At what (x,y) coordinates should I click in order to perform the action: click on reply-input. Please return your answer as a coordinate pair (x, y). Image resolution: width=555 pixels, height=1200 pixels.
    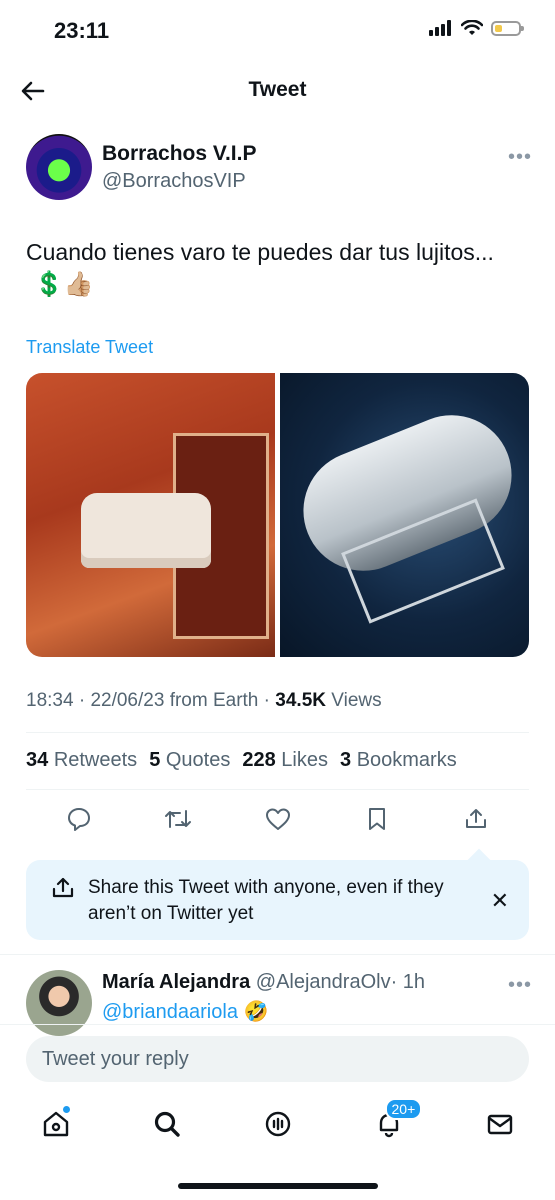
    Looking at the image, I should click on (277, 1059).